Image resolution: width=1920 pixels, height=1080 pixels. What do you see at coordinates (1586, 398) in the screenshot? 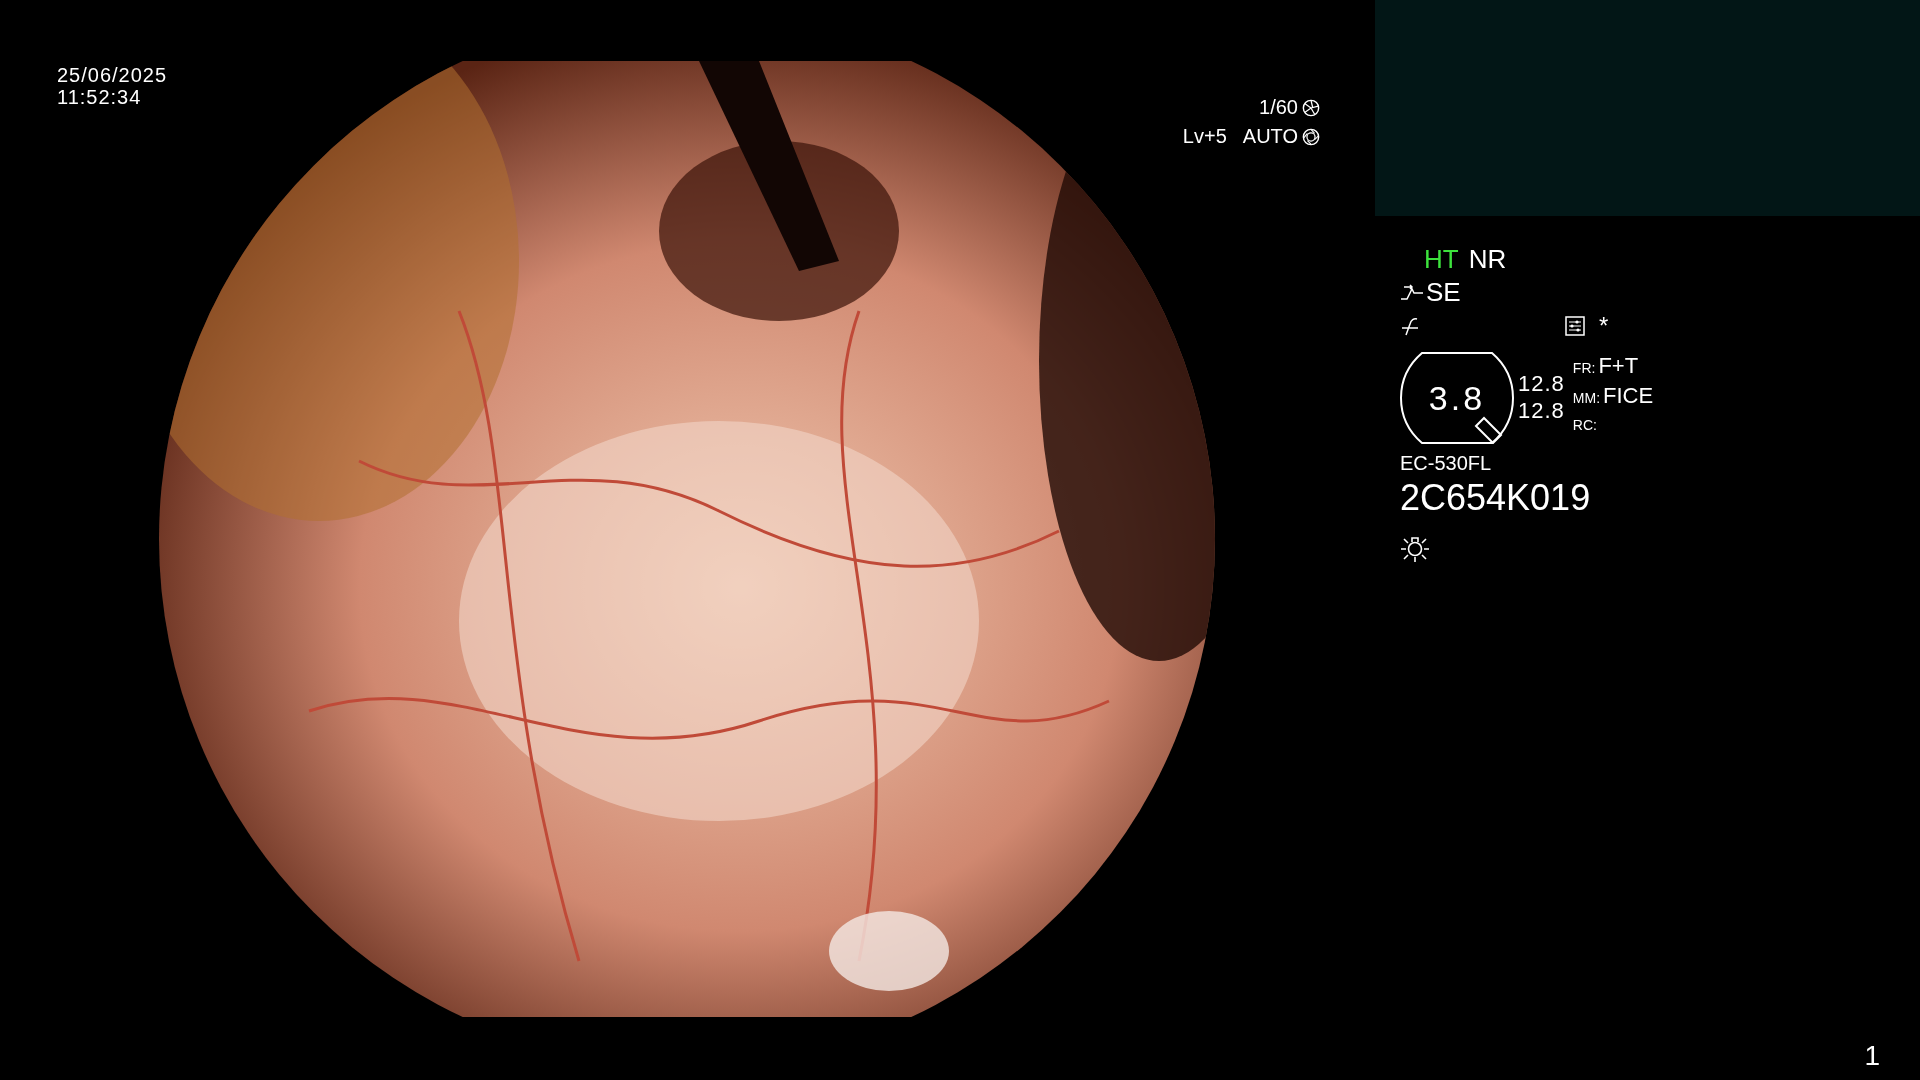
I see `setting-label: MM:` at bounding box center [1586, 398].